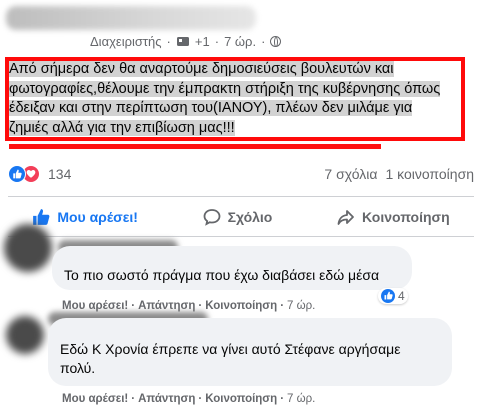  I want to click on post-header: Διαχειριστής · +1 · 7 ώρ. ·, so click(241, 26).